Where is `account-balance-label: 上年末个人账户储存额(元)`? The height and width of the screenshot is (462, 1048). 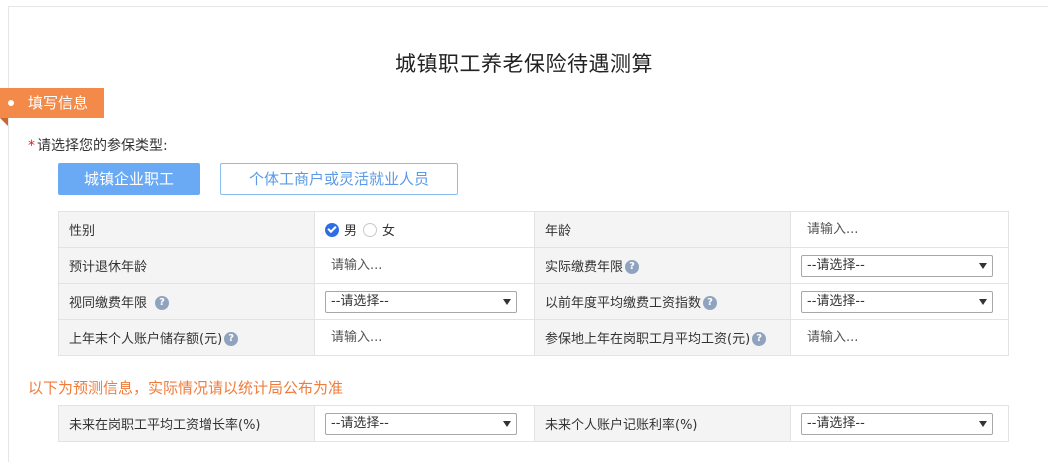
account-balance-label: 上年末个人账户储存额(元) is located at coordinates (146, 339).